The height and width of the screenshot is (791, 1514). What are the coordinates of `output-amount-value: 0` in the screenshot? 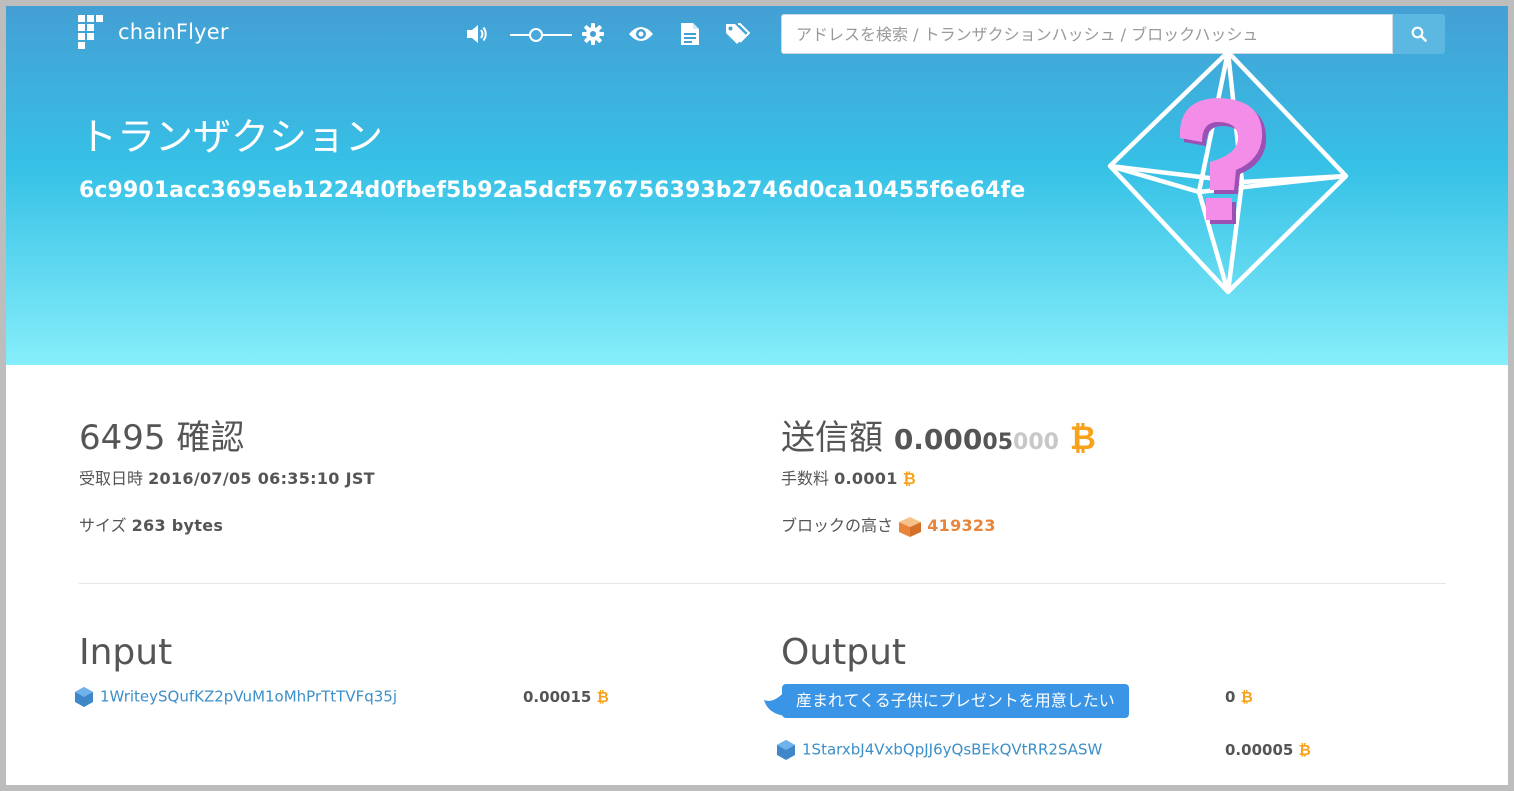 It's located at (1230, 697).